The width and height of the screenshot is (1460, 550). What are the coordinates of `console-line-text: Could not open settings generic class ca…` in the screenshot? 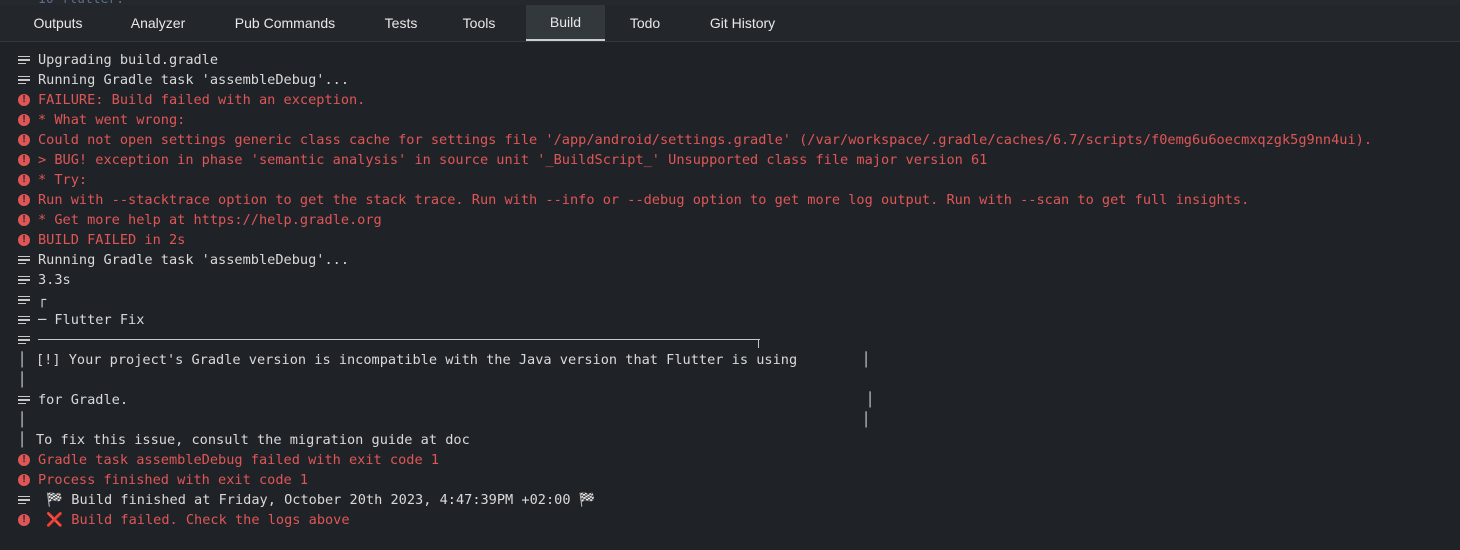 It's located at (705, 140).